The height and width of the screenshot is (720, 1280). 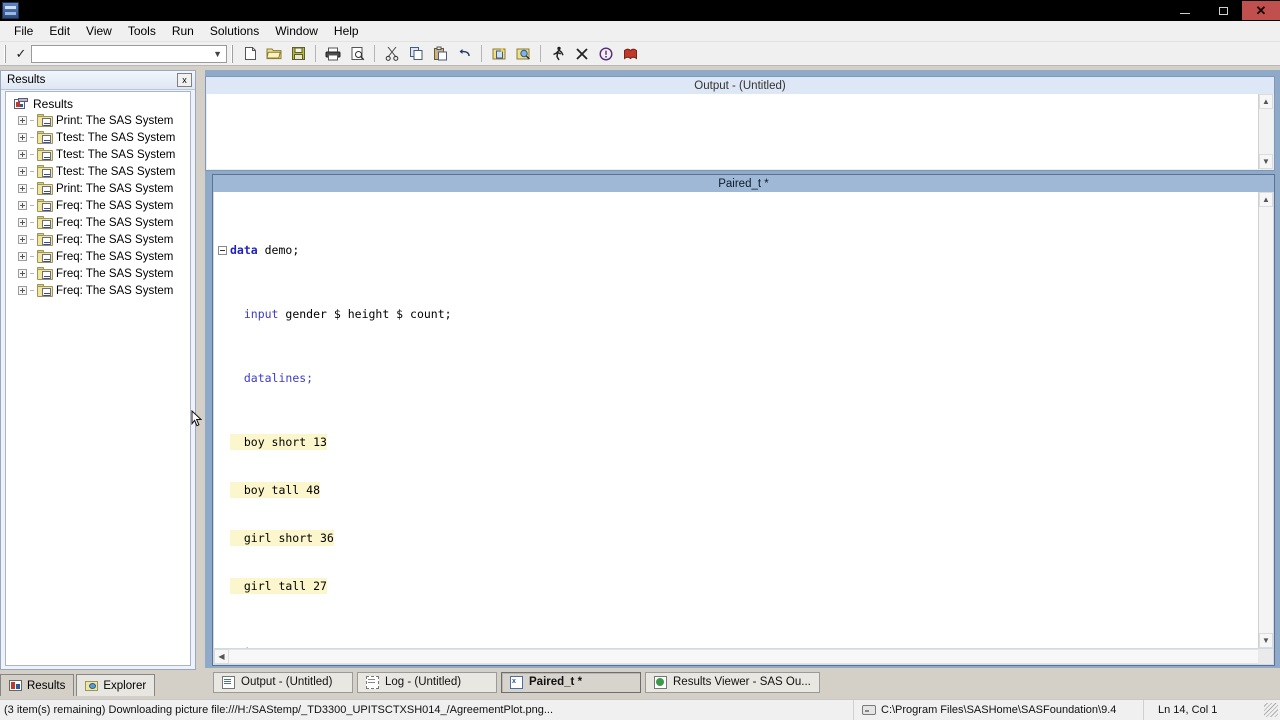 I want to click on resize-grip, so click(x=1271, y=710).